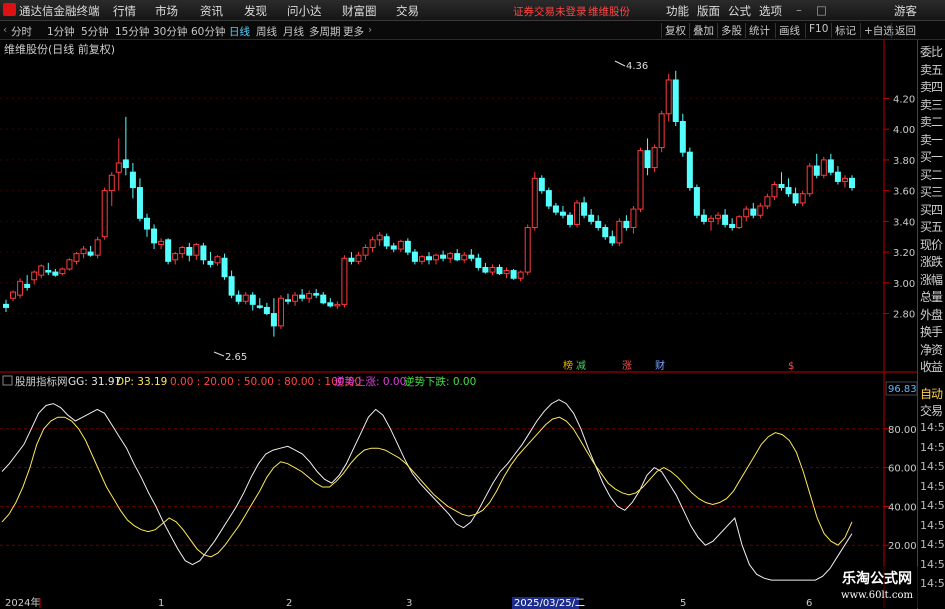  I want to click on period-weekly: 周线, so click(266, 31).